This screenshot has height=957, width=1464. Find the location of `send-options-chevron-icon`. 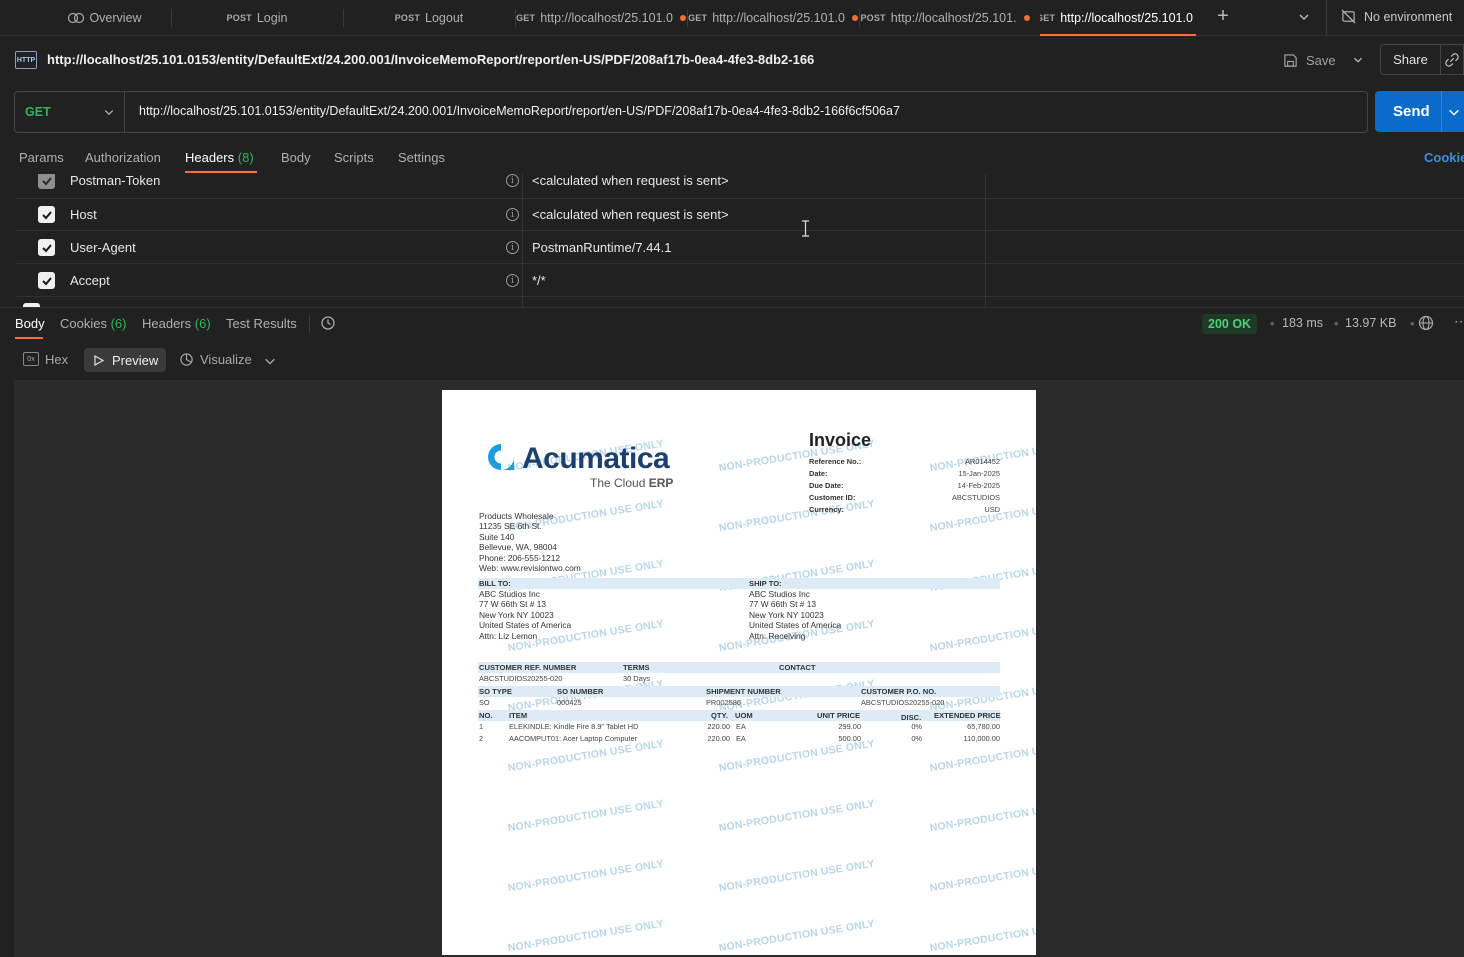

send-options-chevron-icon is located at coordinates (1454, 112).